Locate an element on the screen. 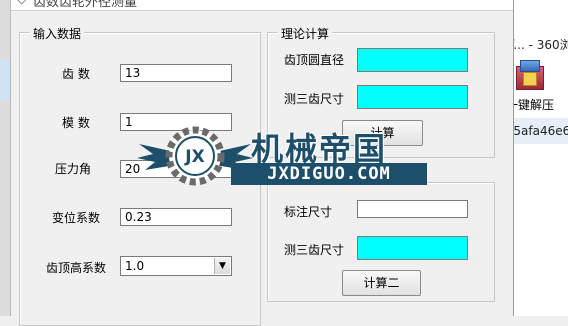 This screenshot has width=568, height=326. calculate-two-button: 计算二 is located at coordinates (381, 283).